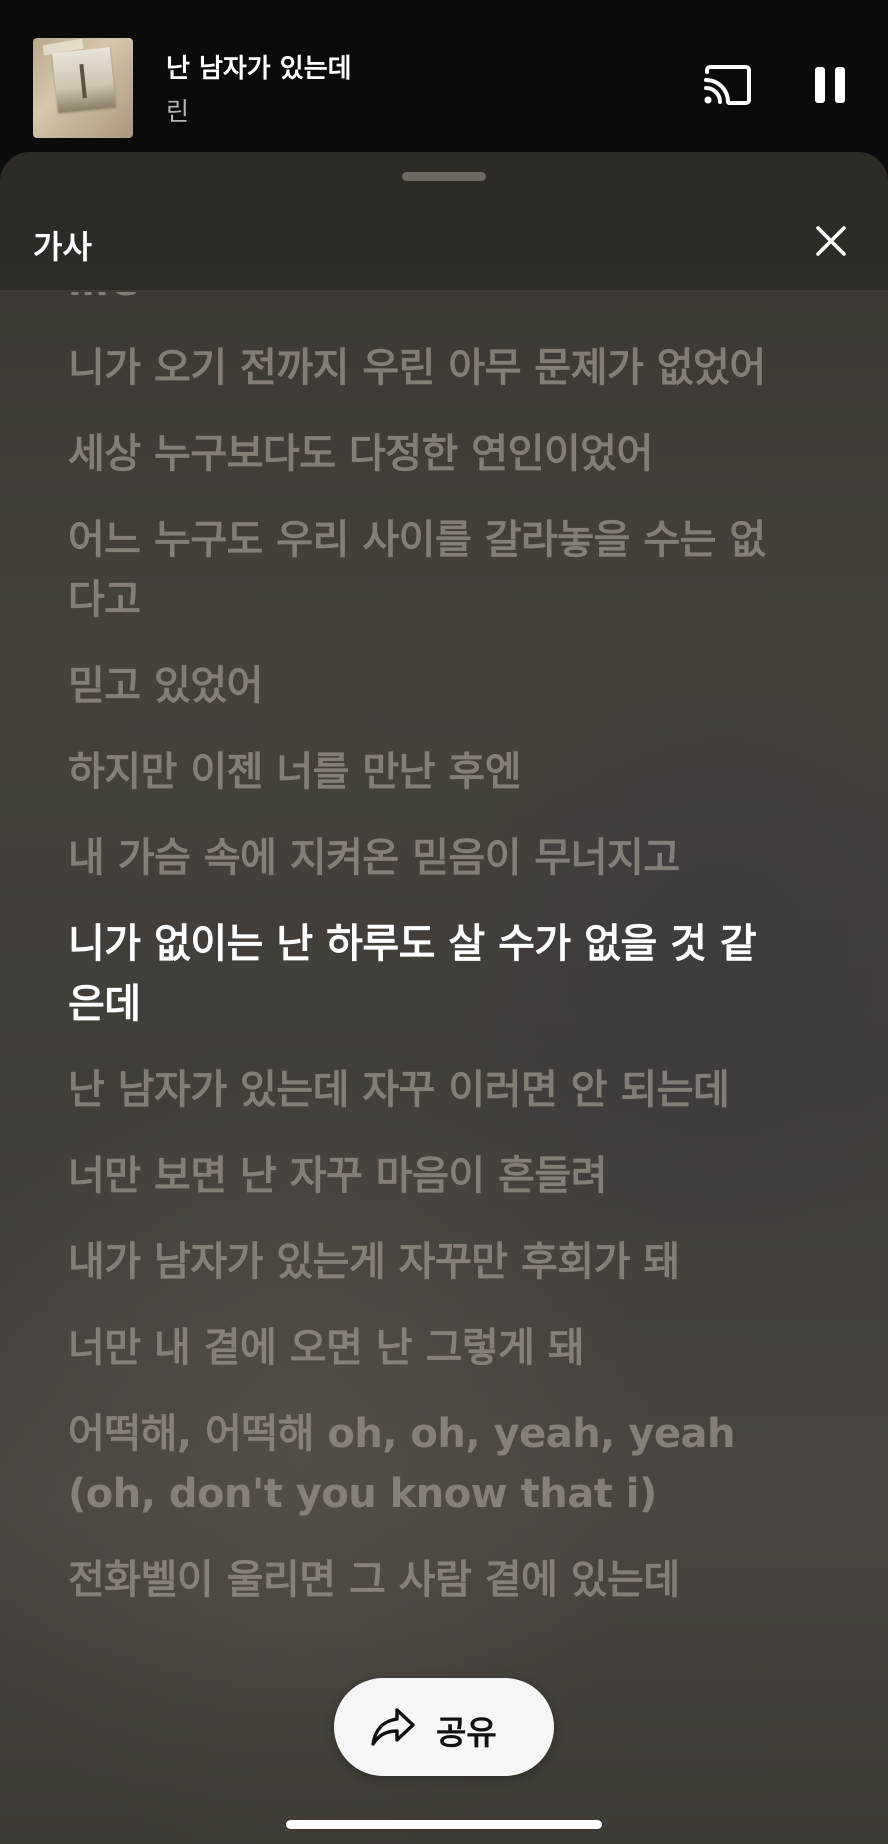 The image size is (888, 1844). What do you see at coordinates (831, 241) in the screenshot?
I see `close-icon` at bounding box center [831, 241].